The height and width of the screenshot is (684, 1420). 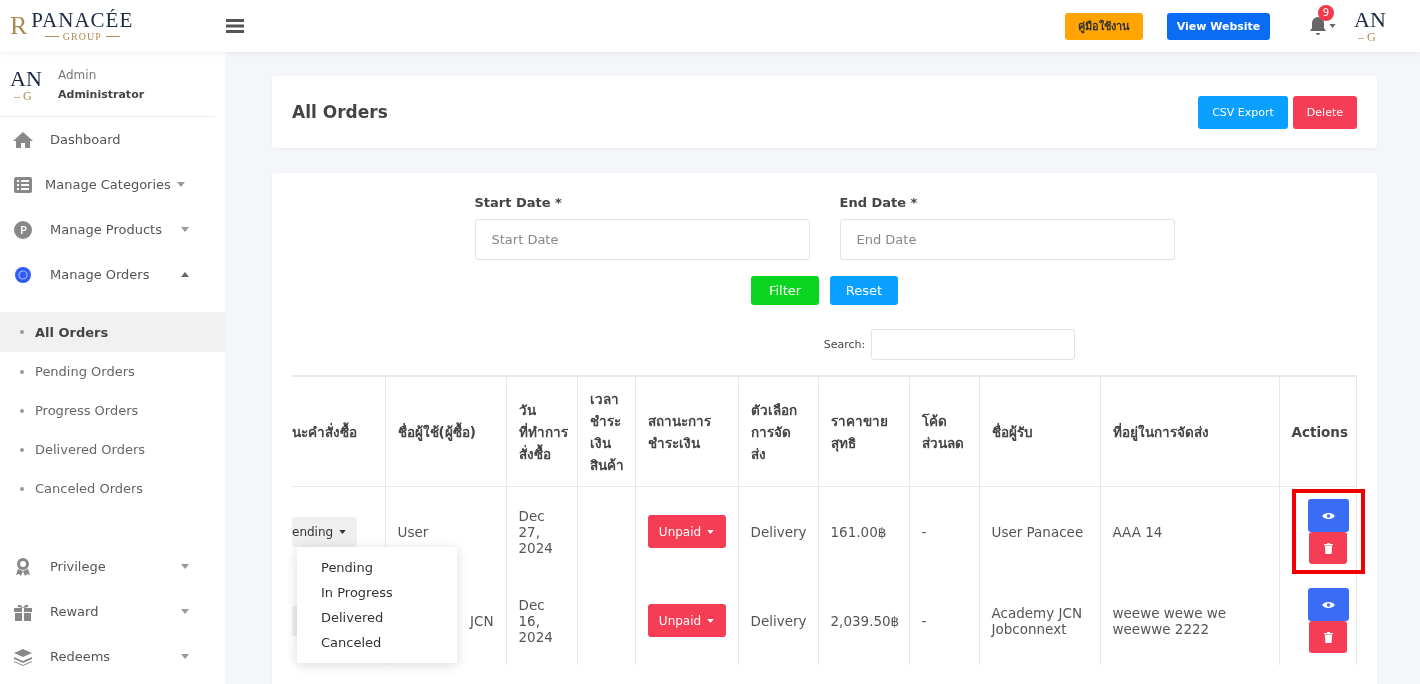 What do you see at coordinates (1039, 620) in the screenshot?
I see `table-cell: Academy JCN Jobconnext` at bounding box center [1039, 620].